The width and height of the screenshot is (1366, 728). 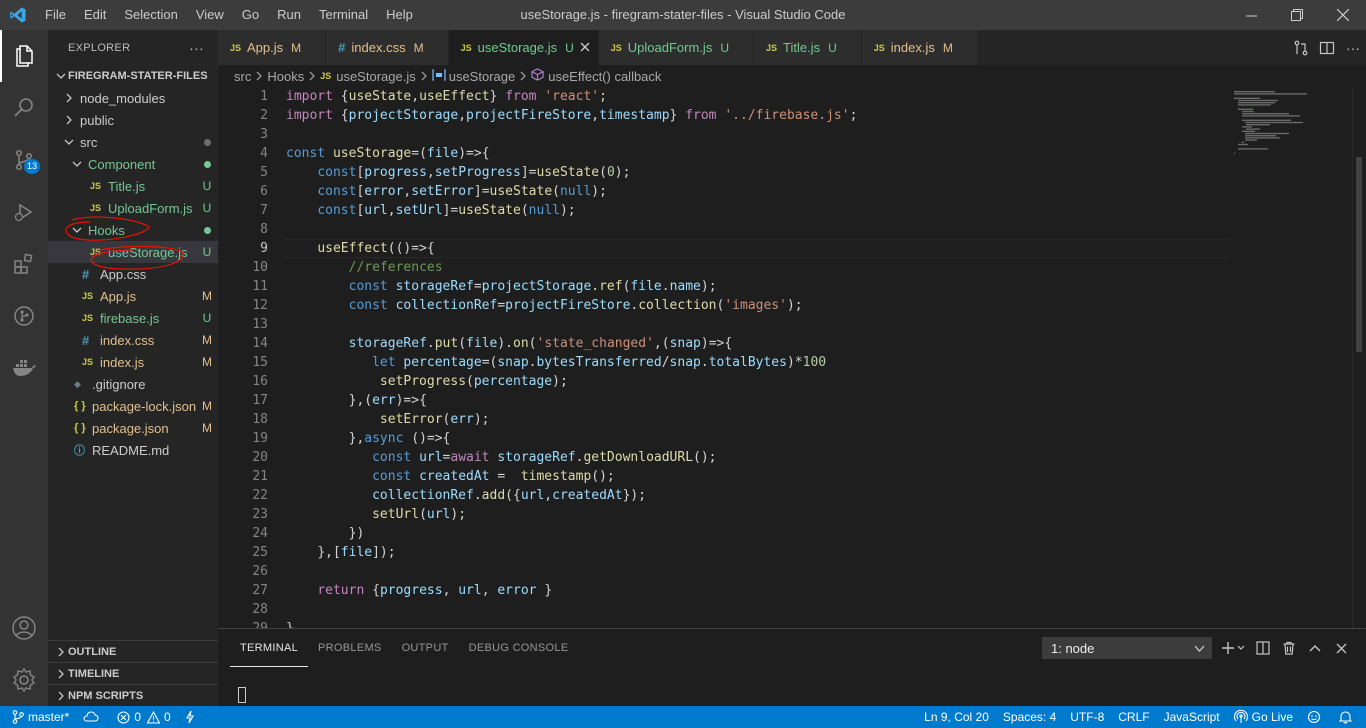 What do you see at coordinates (343, 15) in the screenshot?
I see `menu-terminal: Terminal` at bounding box center [343, 15].